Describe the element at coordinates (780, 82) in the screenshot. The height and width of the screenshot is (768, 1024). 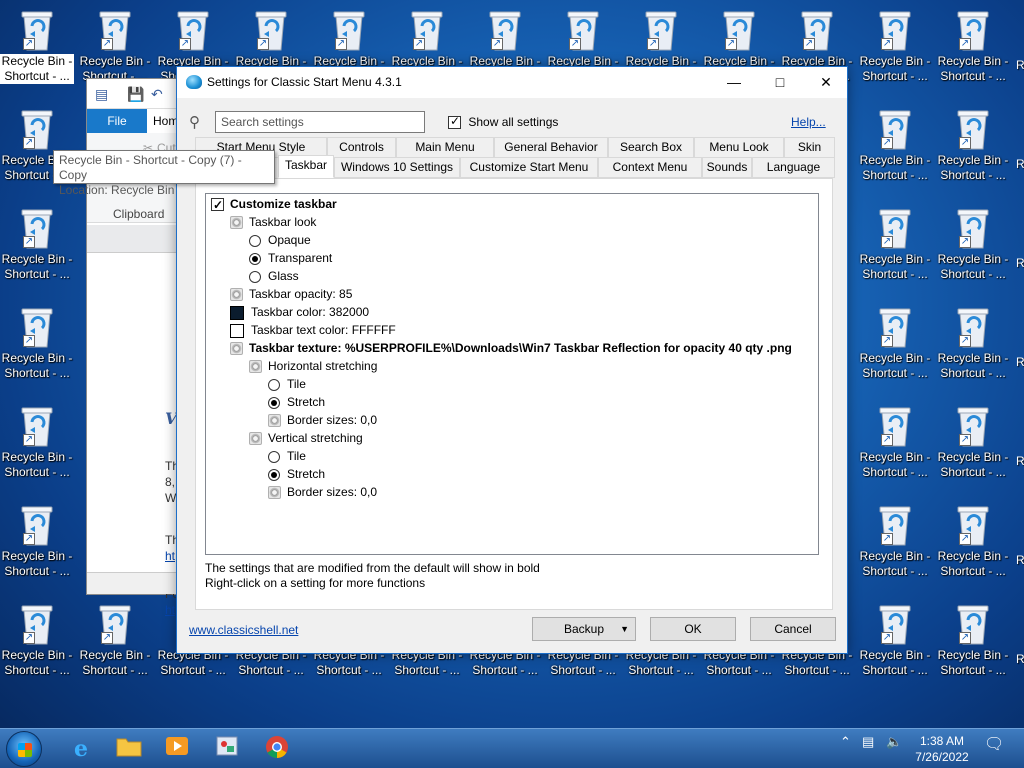
I see `maximize-button: □` at that location.